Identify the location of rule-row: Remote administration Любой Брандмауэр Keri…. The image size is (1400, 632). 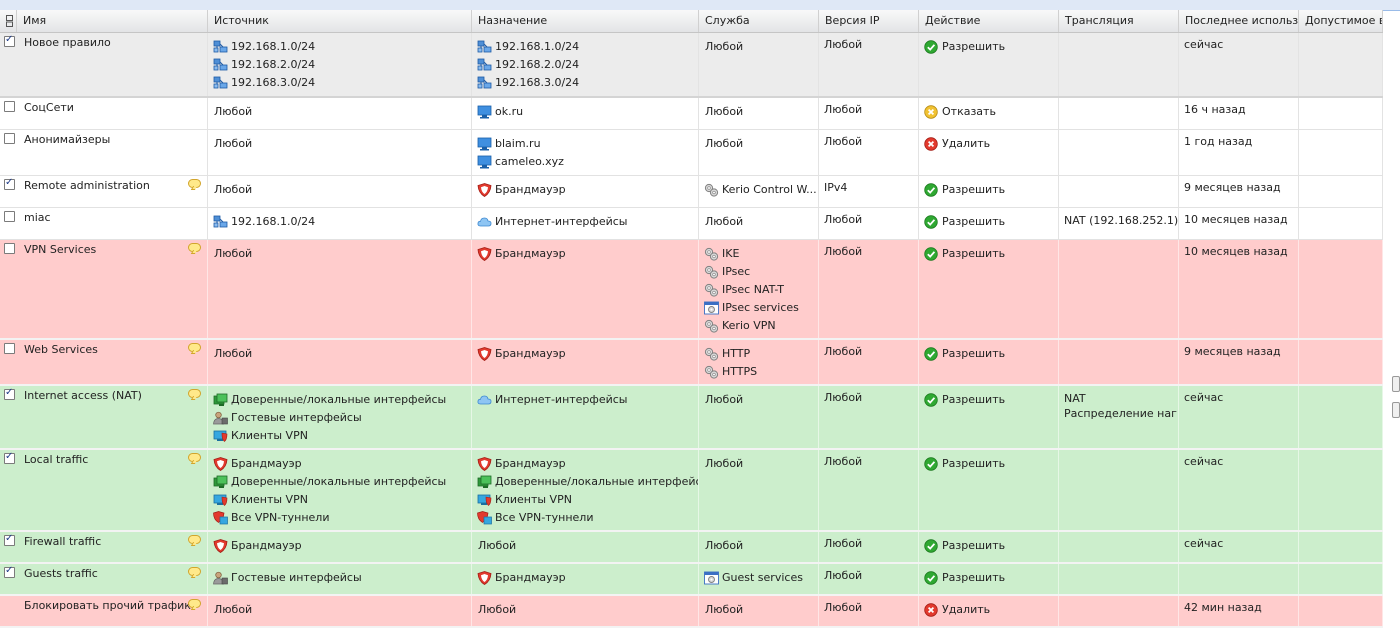
(691, 192).